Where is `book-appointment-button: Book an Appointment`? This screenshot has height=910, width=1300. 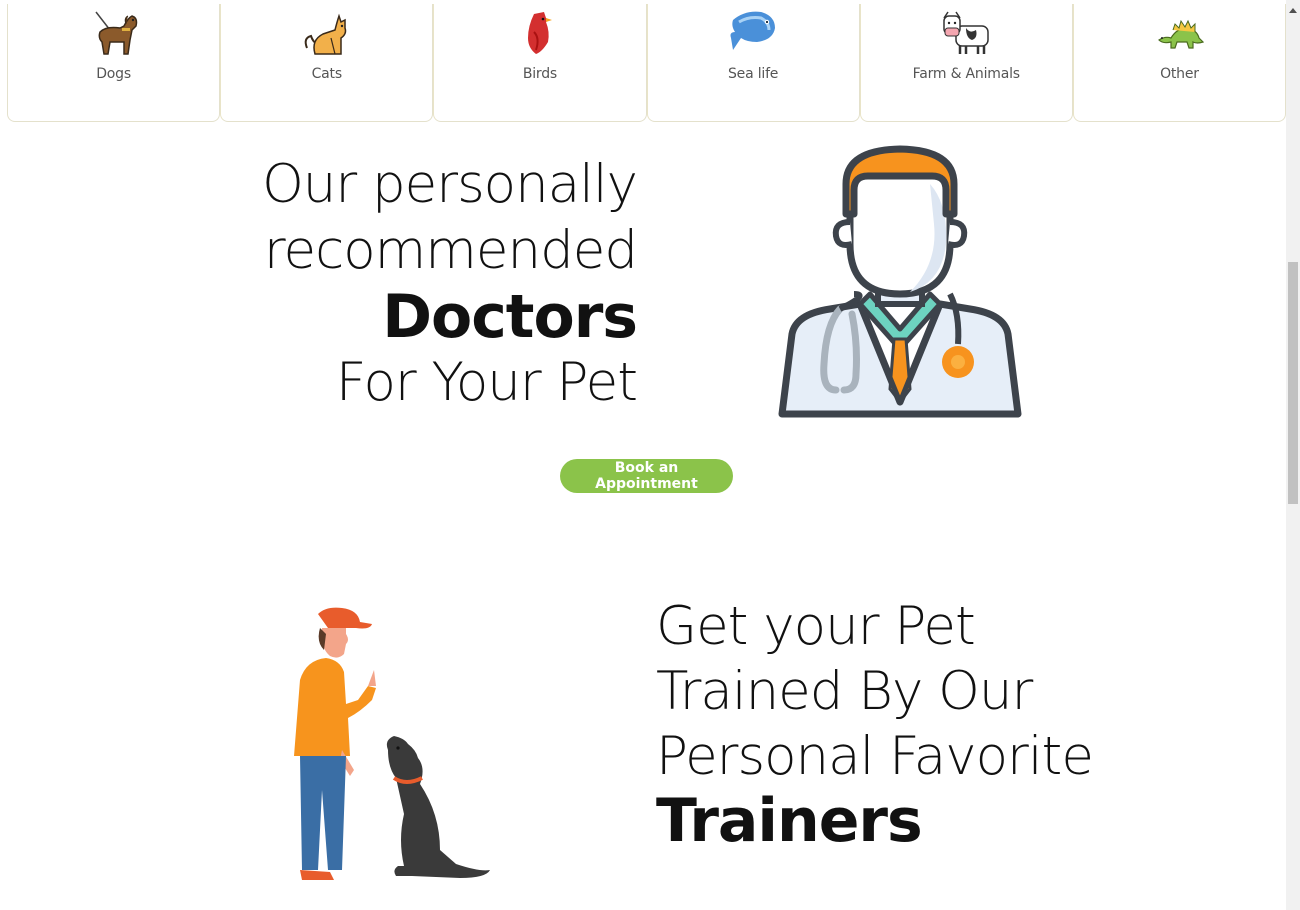
book-appointment-button: Book an Appointment is located at coordinates (646, 476).